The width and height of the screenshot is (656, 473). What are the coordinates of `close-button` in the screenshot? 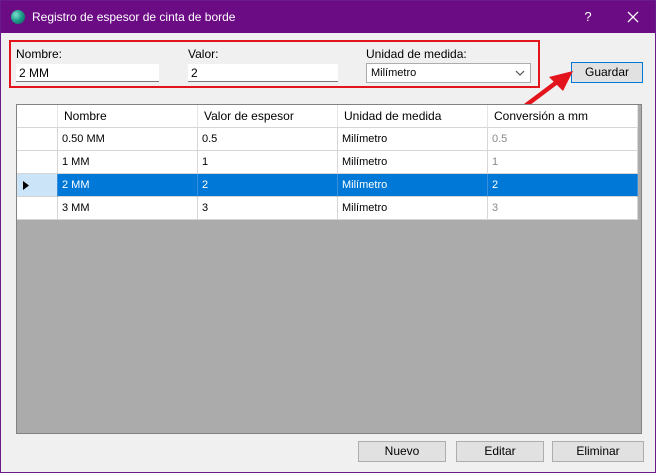 It's located at (633, 17).